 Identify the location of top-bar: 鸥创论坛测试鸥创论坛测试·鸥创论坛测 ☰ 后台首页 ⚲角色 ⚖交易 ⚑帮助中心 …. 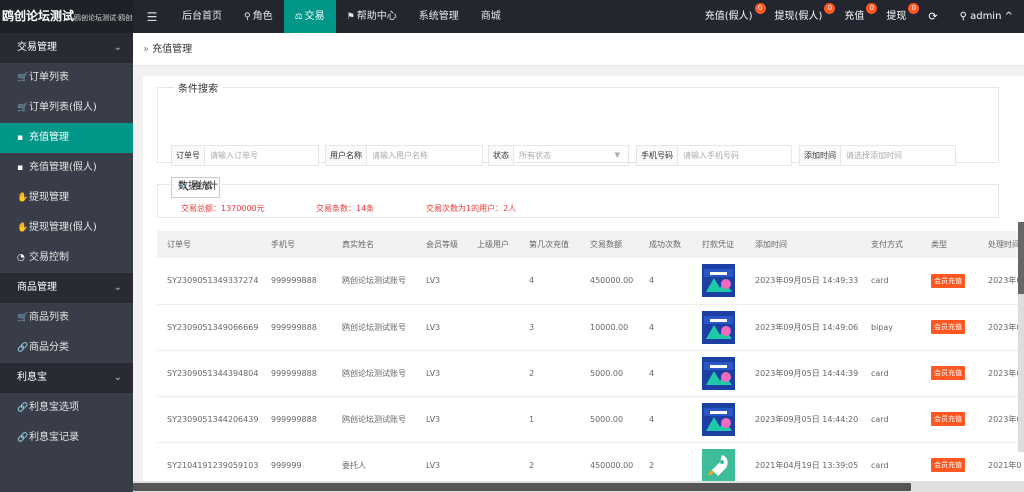
(512, 16).